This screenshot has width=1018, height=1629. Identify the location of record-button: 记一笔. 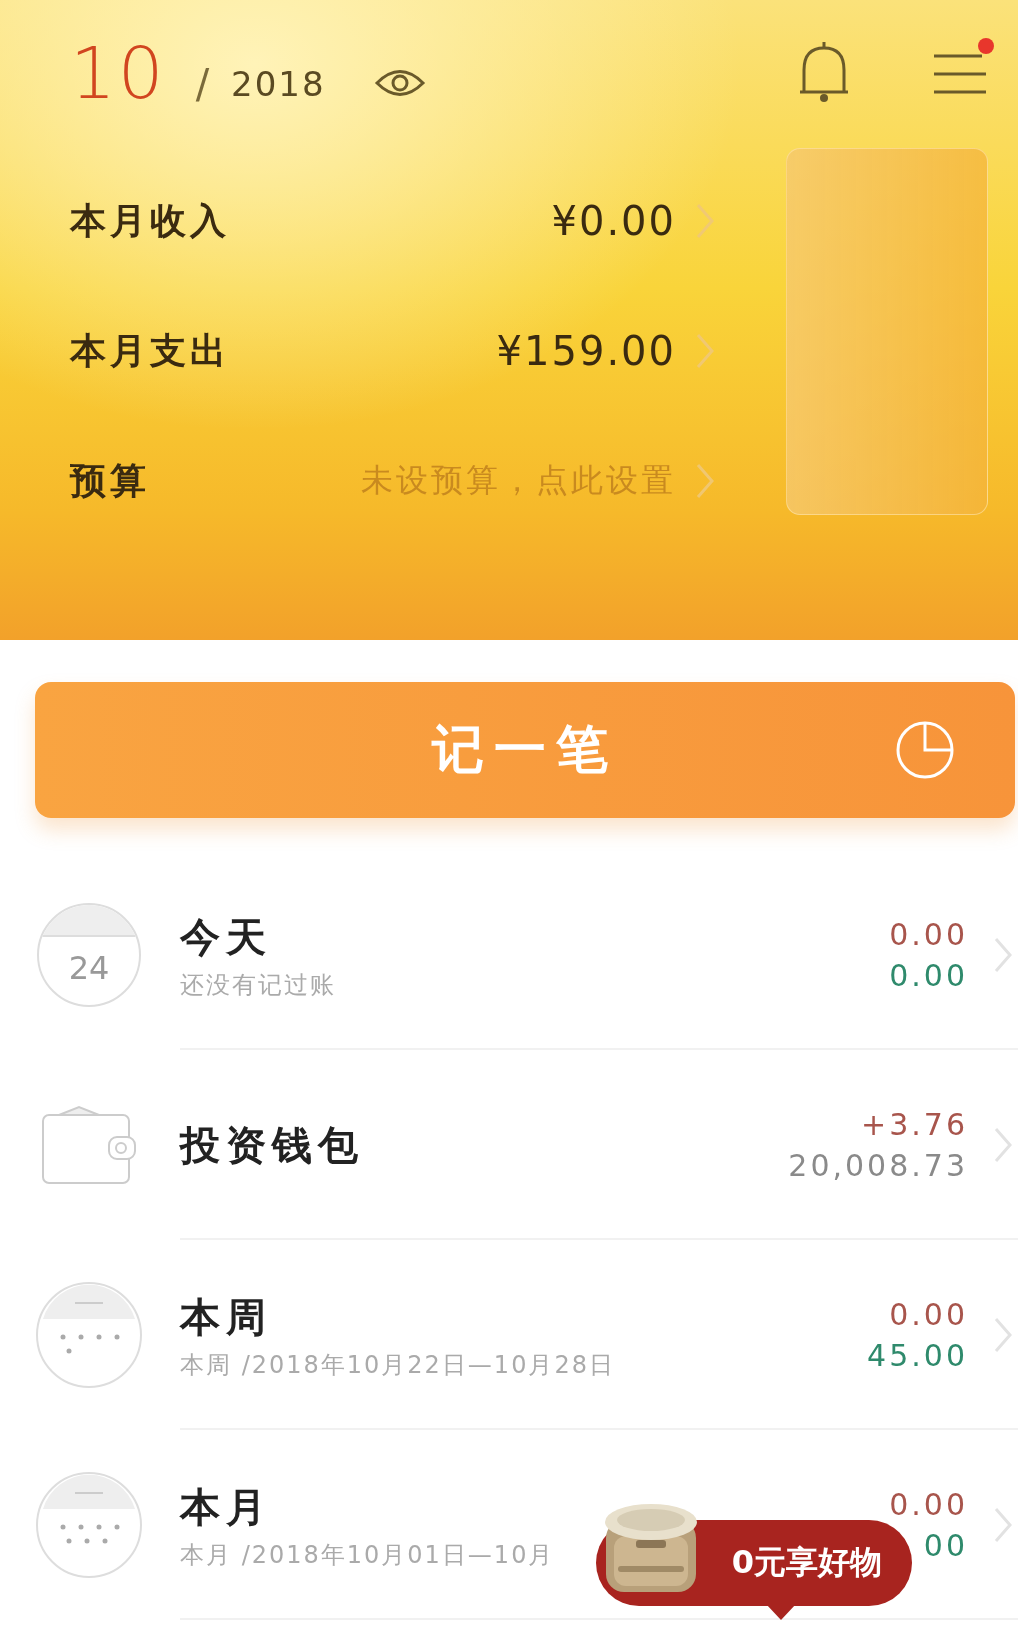
(525, 750).